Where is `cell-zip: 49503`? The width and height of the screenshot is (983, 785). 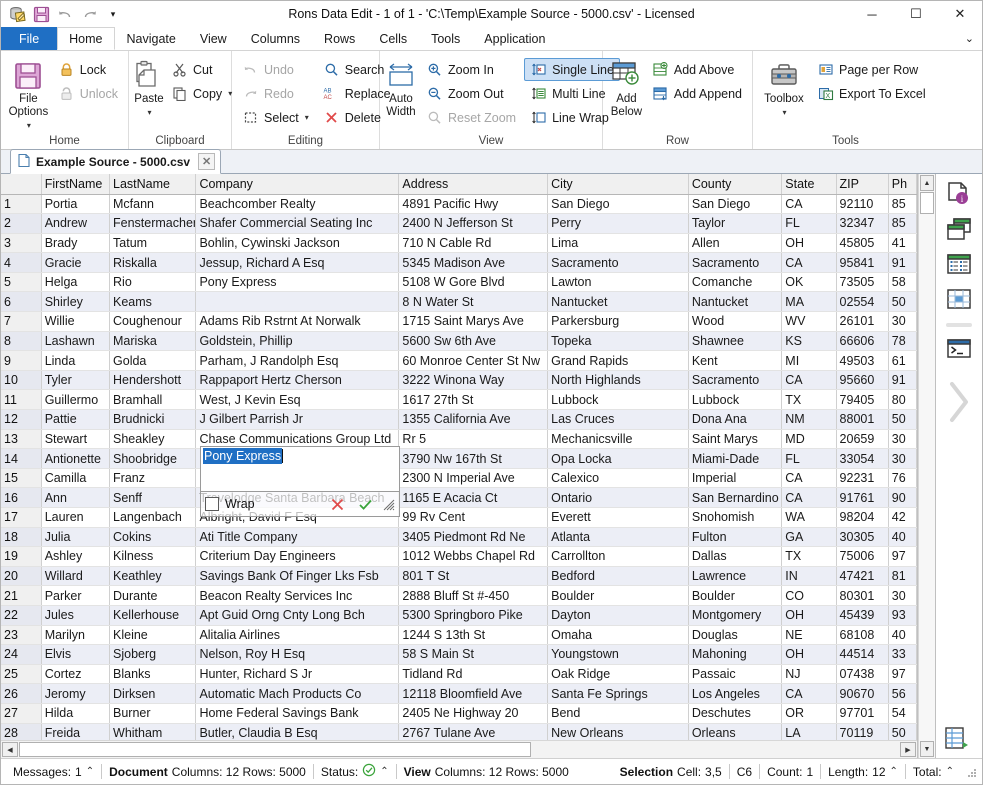 cell-zip: 49503 is located at coordinates (862, 360).